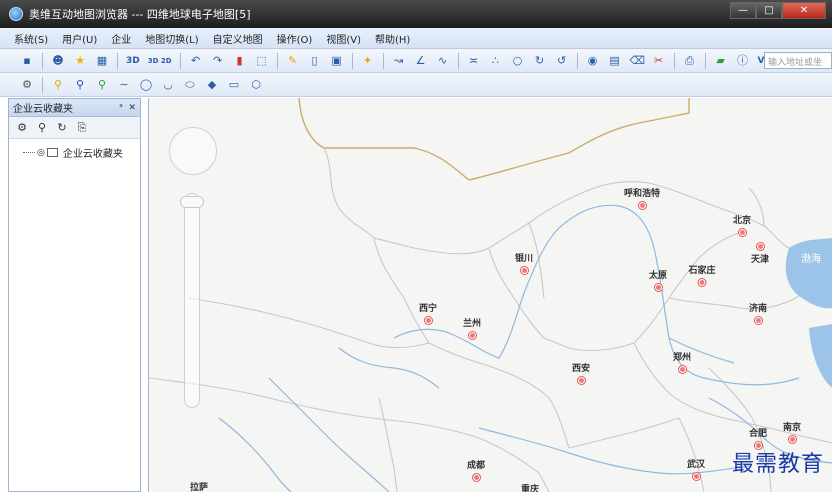 This screenshot has height=492, width=832. What do you see at coordinates (171, 38) in the screenshot?
I see `menu-map-switch: 地图切换(L)` at bounding box center [171, 38].